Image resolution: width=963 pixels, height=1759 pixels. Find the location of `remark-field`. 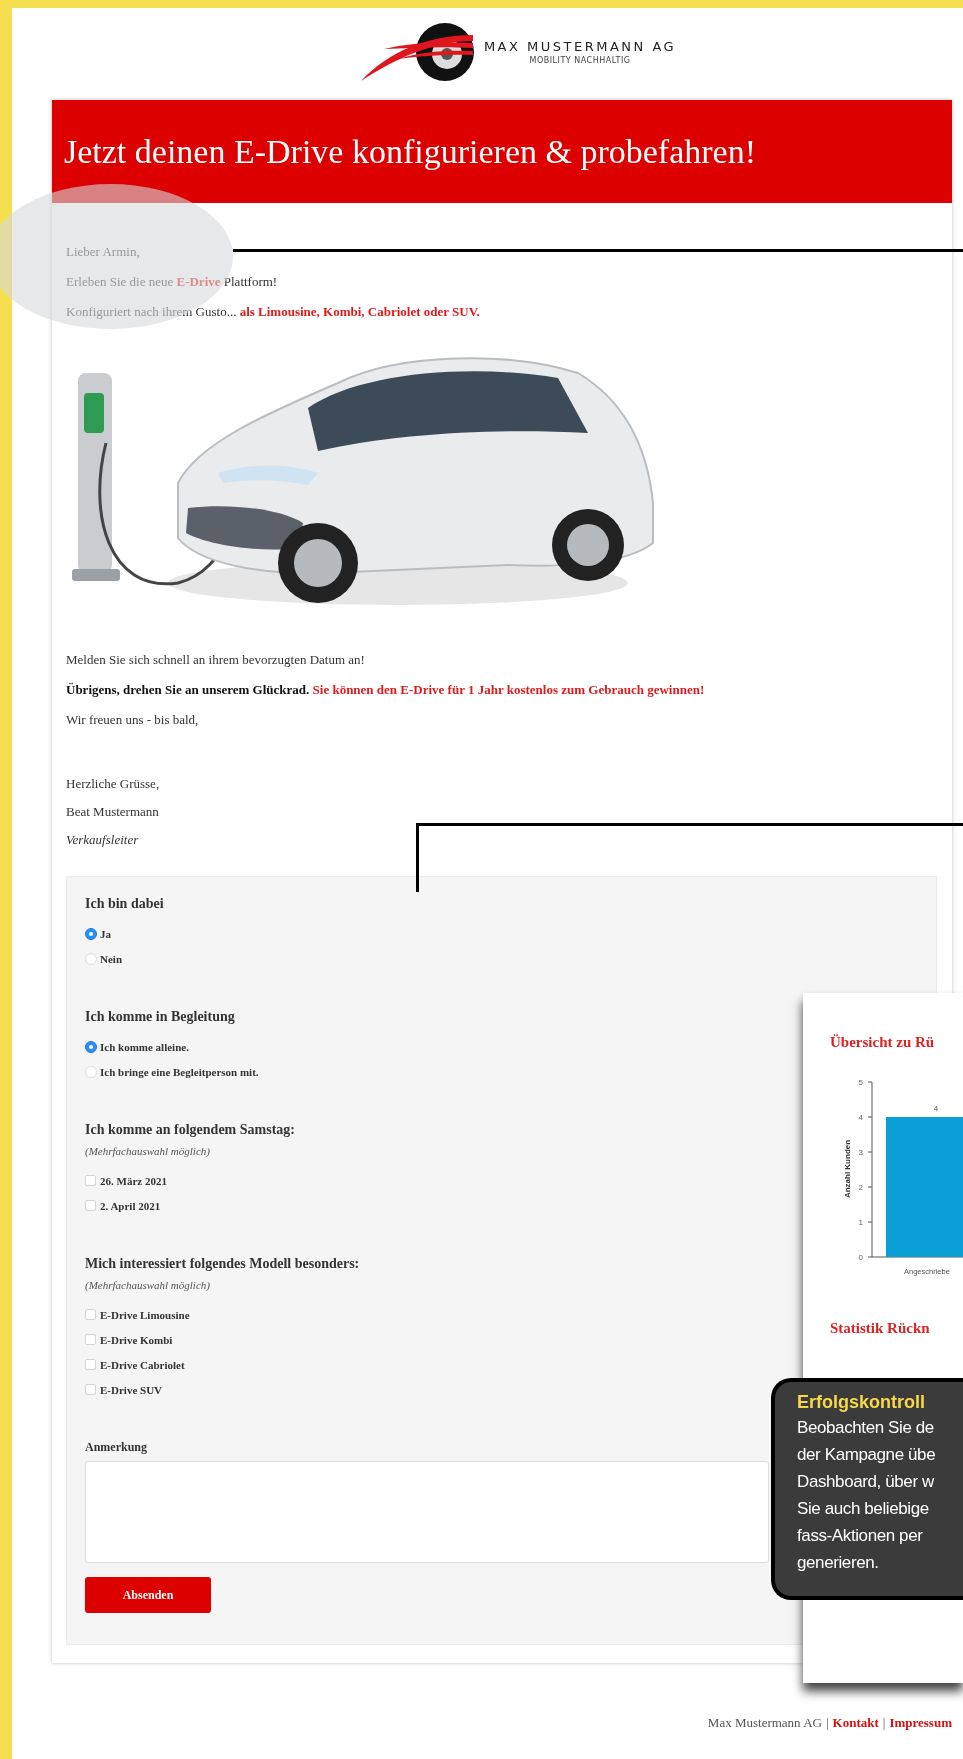

remark-field is located at coordinates (427, 1512).